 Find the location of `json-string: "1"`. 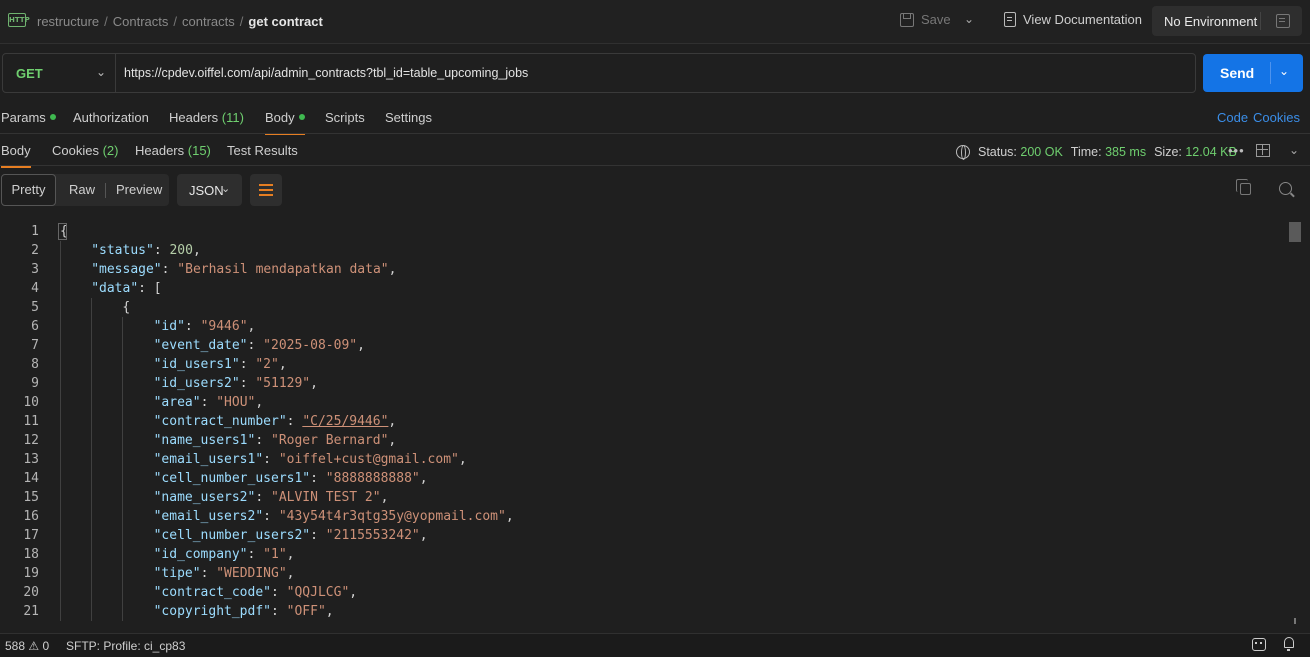

json-string: "1" is located at coordinates (275, 554).